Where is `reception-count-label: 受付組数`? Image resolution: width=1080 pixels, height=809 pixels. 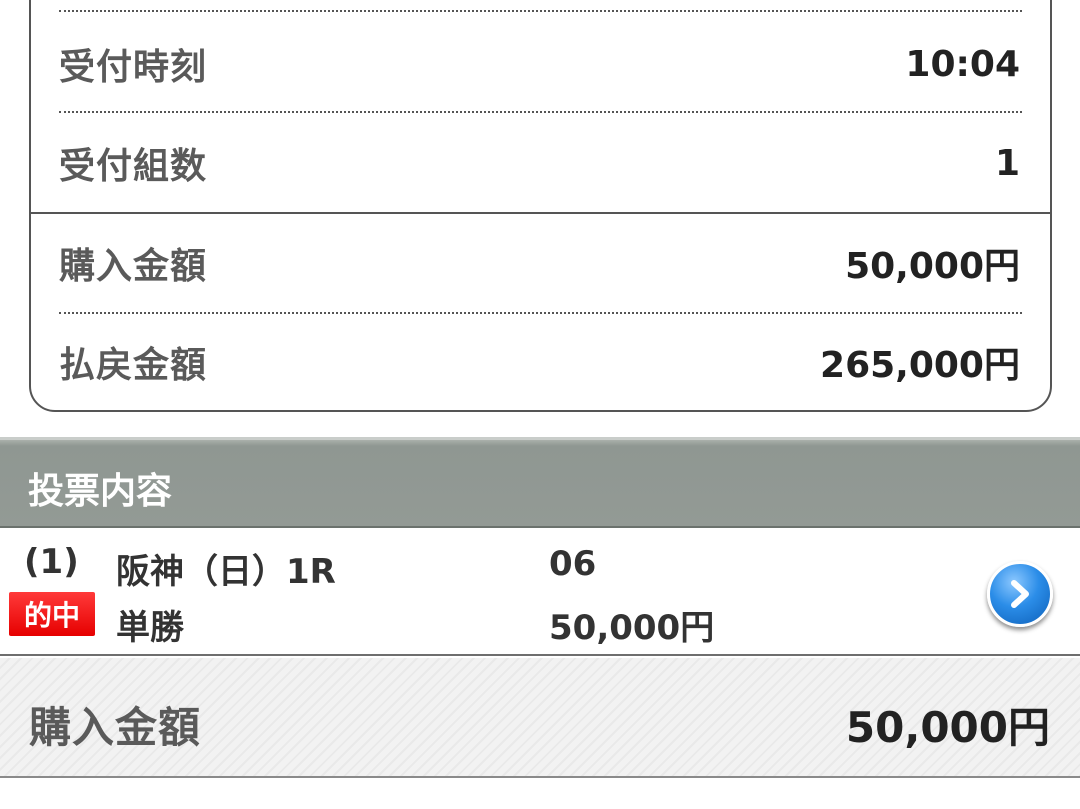 reception-count-label: 受付組数 is located at coordinates (133, 166).